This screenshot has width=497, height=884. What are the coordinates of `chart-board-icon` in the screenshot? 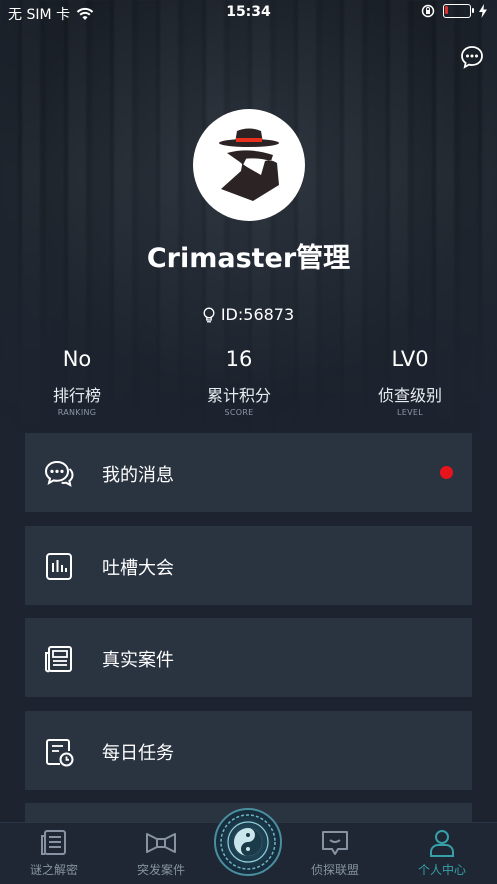 It's located at (59, 566).